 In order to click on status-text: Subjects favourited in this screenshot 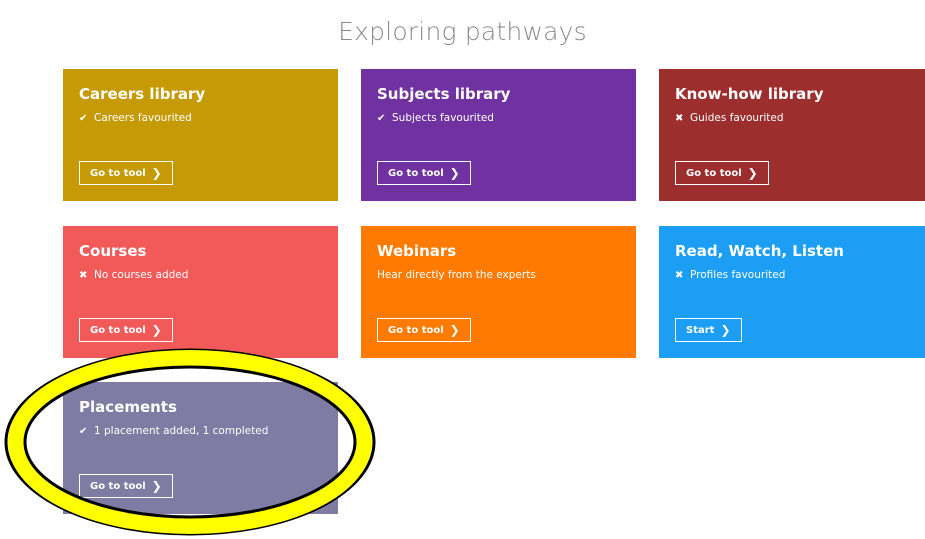, I will do `click(443, 118)`.